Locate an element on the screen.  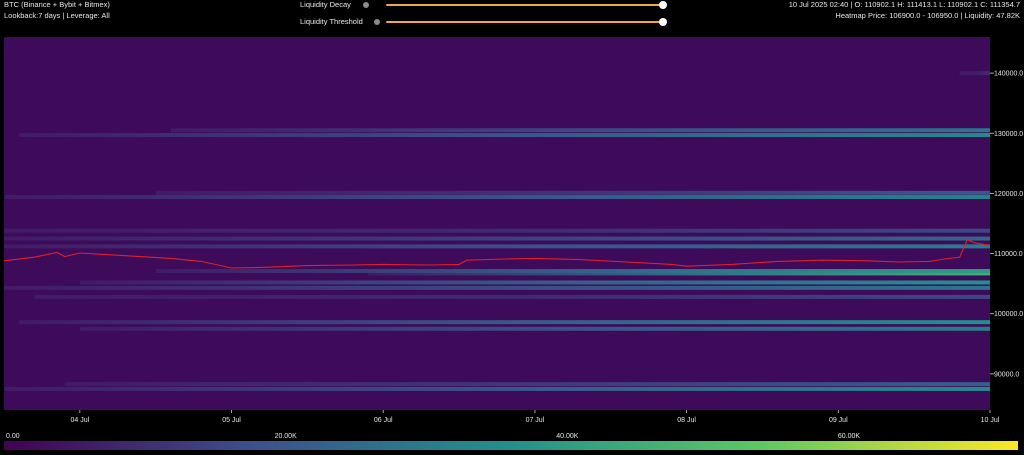
x-tick-label: 08 Jul is located at coordinates (686, 420).